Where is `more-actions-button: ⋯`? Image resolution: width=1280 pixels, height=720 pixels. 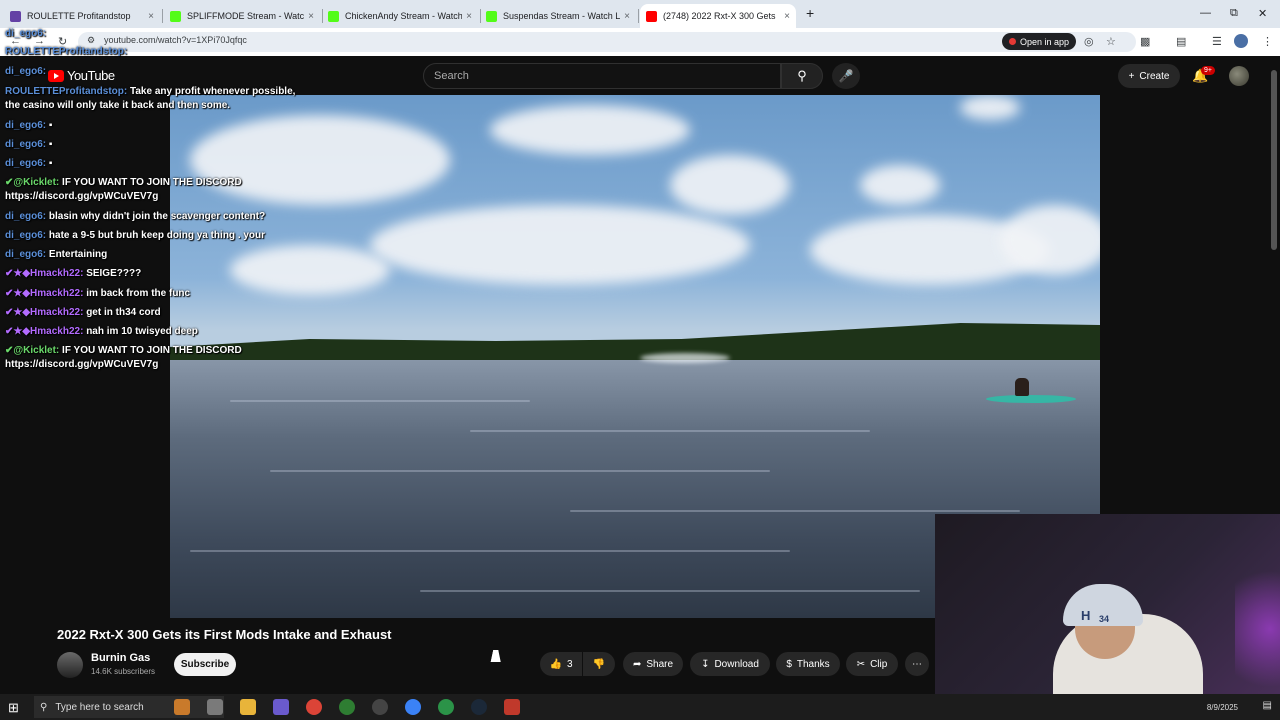
more-actions-button: ⋯ is located at coordinates (917, 664).